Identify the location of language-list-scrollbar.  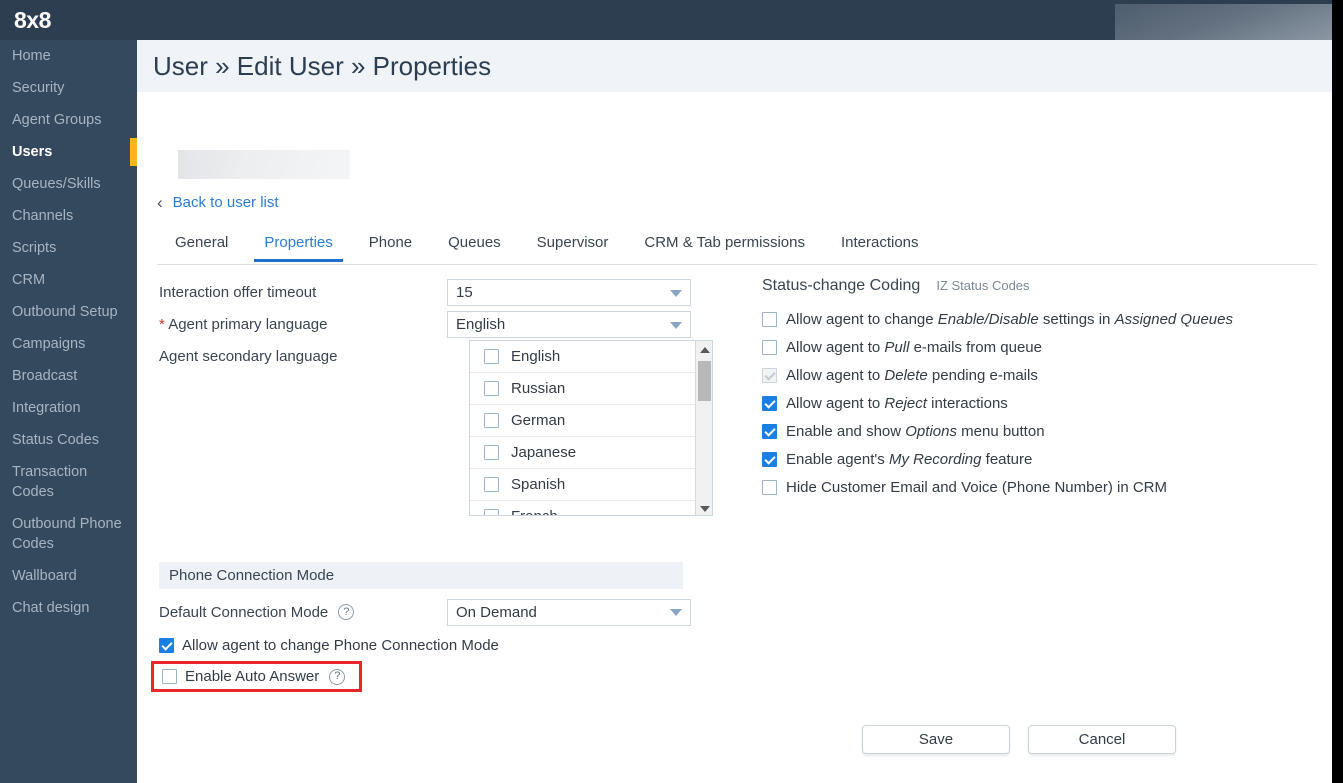
(703, 428).